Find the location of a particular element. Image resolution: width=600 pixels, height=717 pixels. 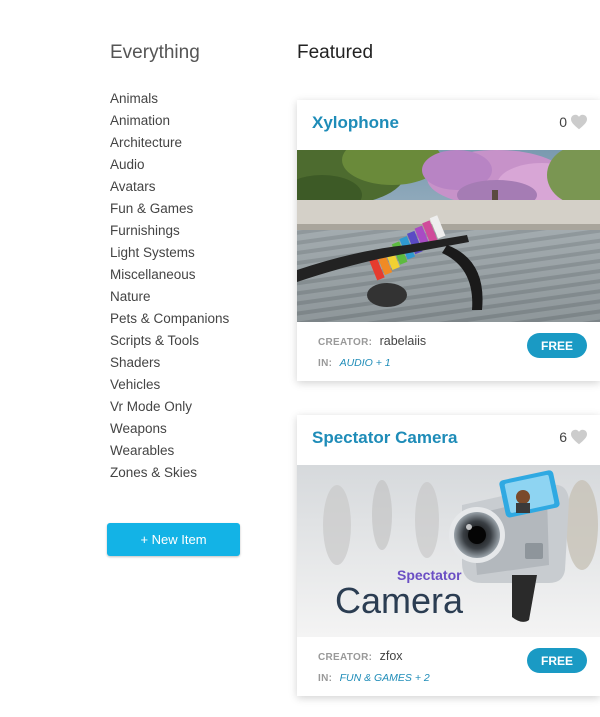

like-count: 6 is located at coordinates (563, 437).